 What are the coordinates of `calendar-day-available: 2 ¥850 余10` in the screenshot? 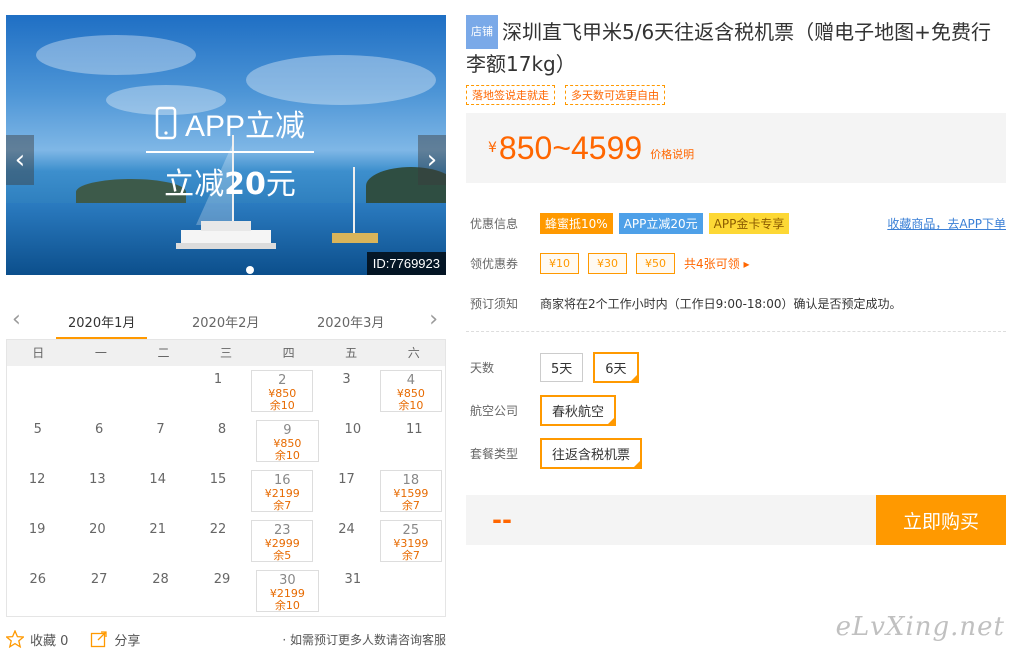 It's located at (282, 391).